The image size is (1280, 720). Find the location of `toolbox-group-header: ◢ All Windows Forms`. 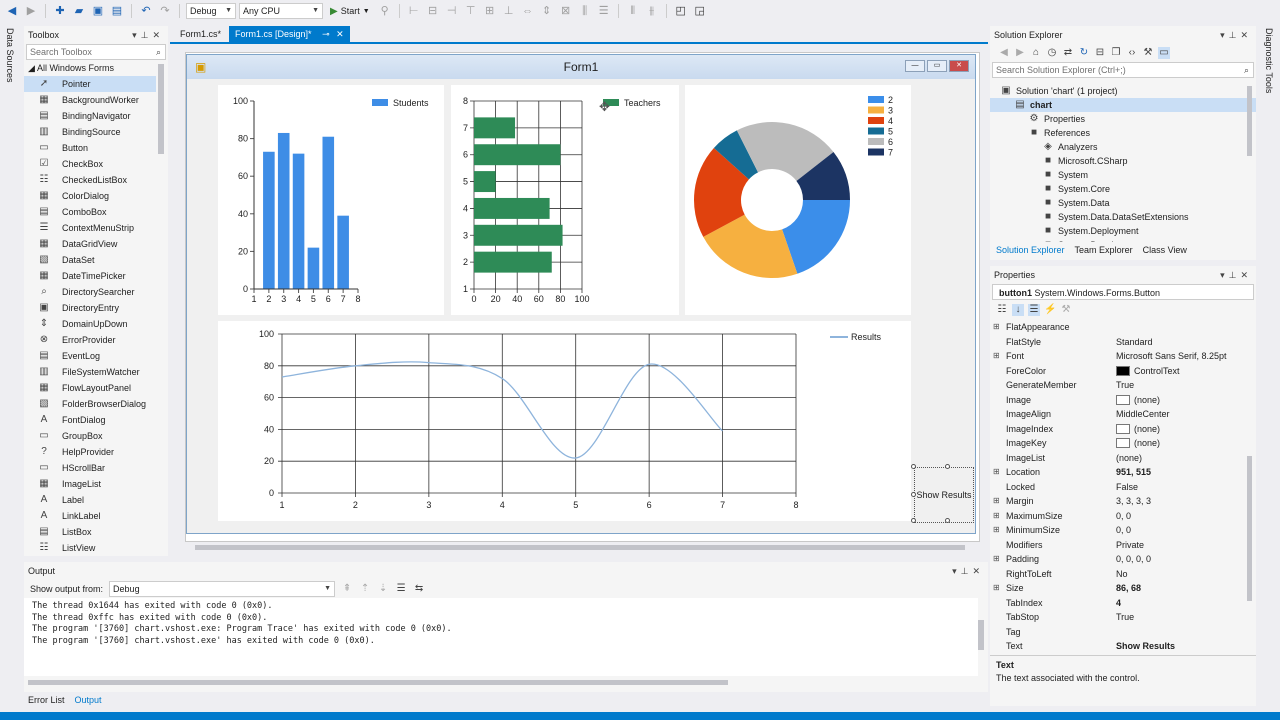

toolbox-group-header: ◢ All Windows Forms is located at coordinates (96, 68).